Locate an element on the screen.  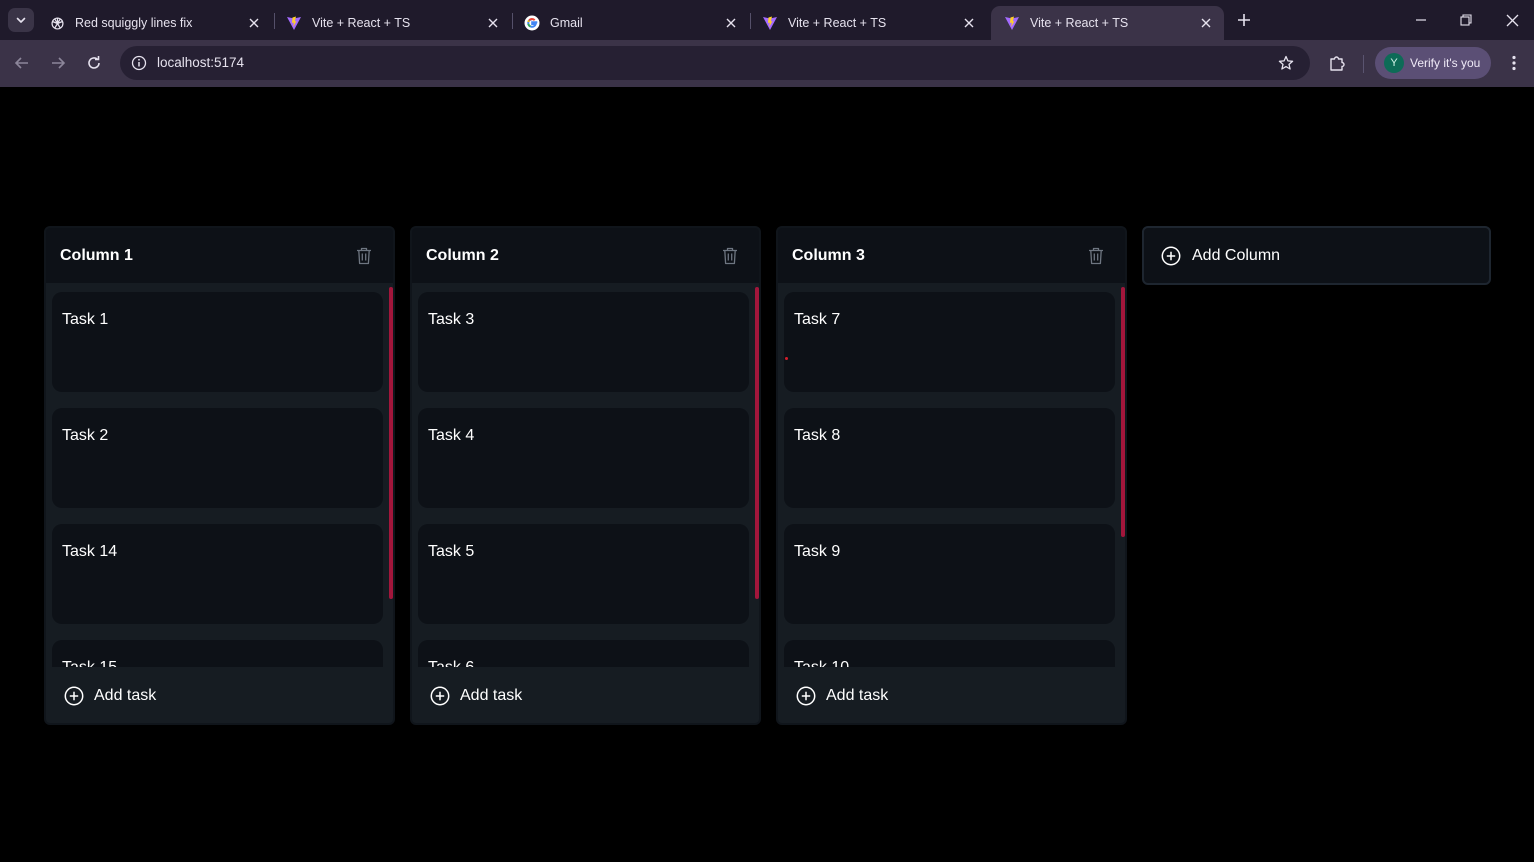
task-card: Task 2 is located at coordinates (217, 458).